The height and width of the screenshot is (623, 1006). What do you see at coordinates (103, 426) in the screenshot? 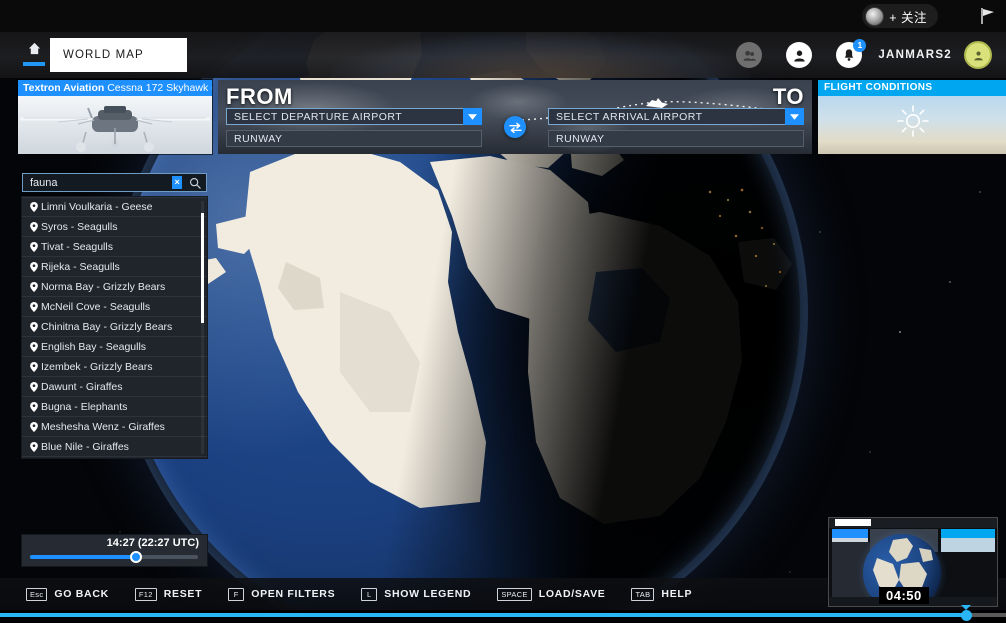
I see `list-item-label: Meshesha Wenz - Giraffes` at bounding box center [103, 426].